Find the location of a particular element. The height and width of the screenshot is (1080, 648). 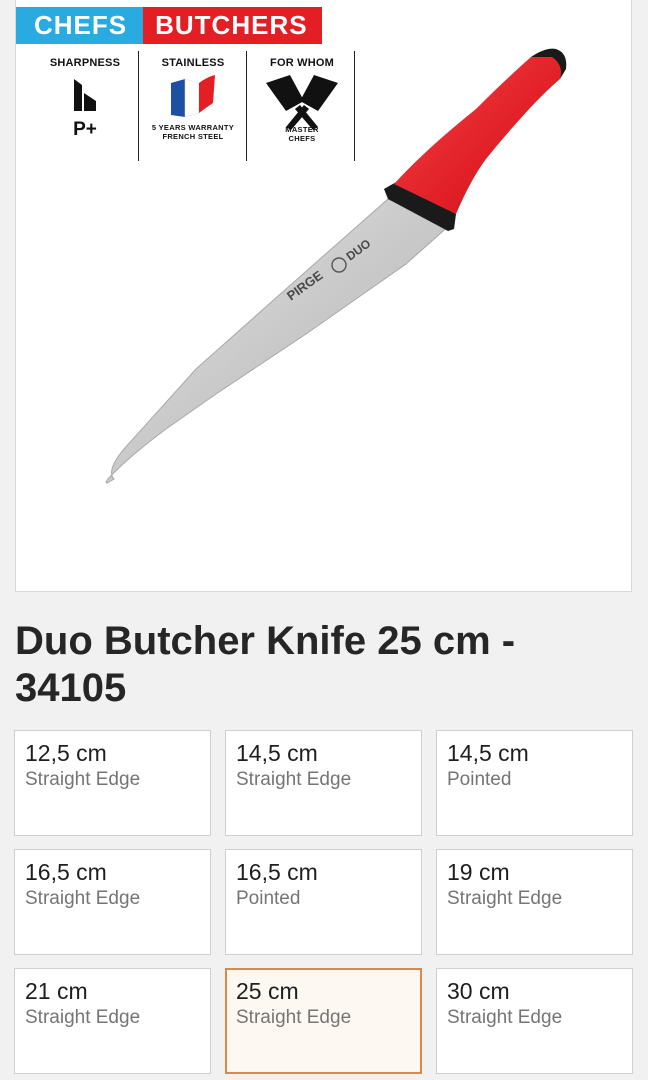

variant-option: 21 cm Straight Edge is located at coordinates (112, 1021).